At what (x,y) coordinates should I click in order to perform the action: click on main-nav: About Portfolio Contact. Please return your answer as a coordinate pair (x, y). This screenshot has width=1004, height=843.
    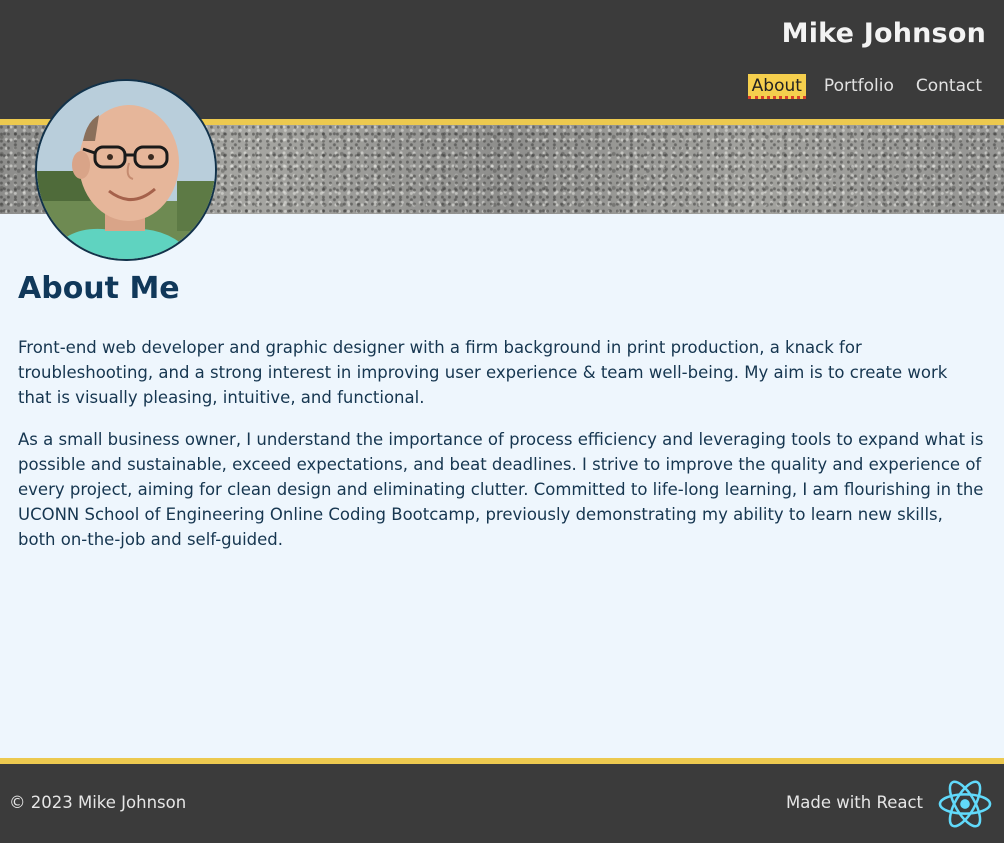
    Looking at the image, I should click on (860, 86).